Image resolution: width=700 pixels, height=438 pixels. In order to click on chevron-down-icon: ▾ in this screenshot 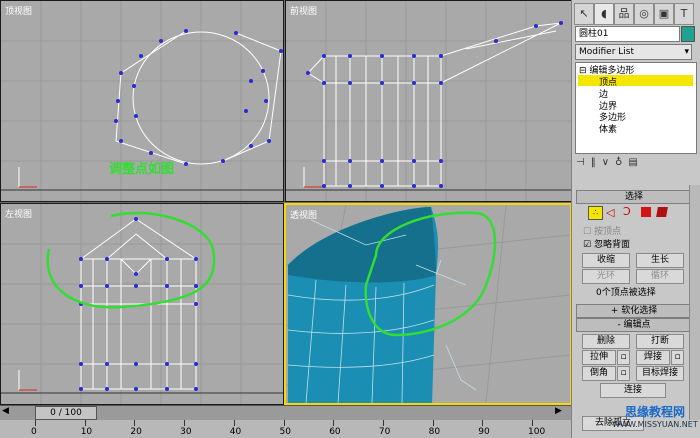, I will do `click(686, 52)`.